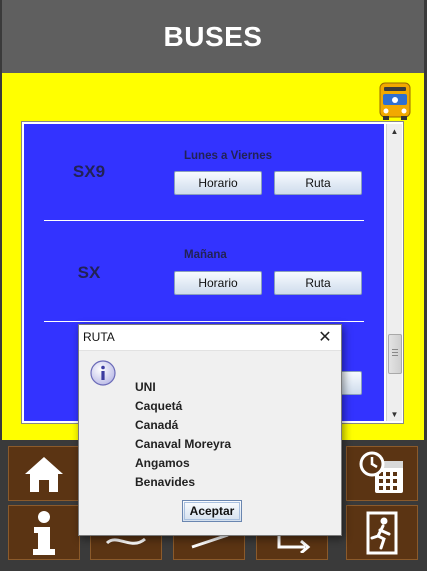 Image resolution: width=427 pixels, height=571 pixels. I want to click on route-stop: Canaval Moreyra, so click(183, 444).